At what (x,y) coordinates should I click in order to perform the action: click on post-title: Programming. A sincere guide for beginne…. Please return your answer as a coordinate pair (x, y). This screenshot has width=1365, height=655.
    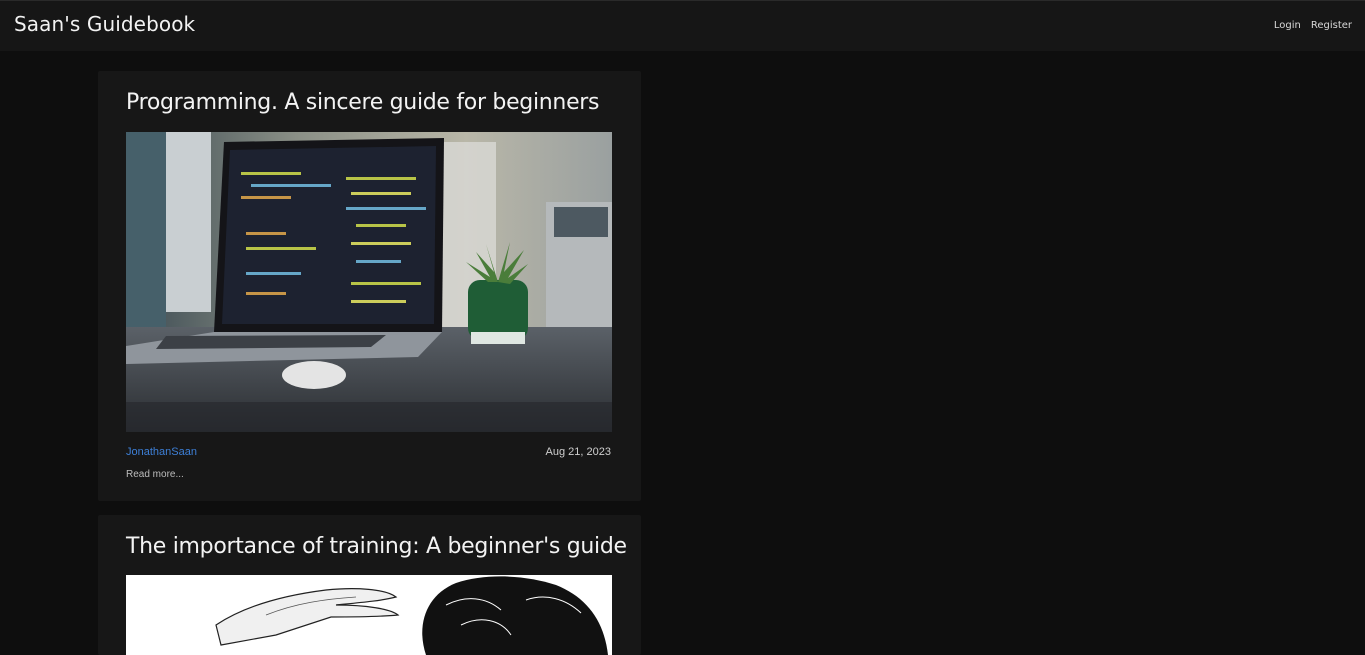
    Looking at the image, I should click on (363, 102).